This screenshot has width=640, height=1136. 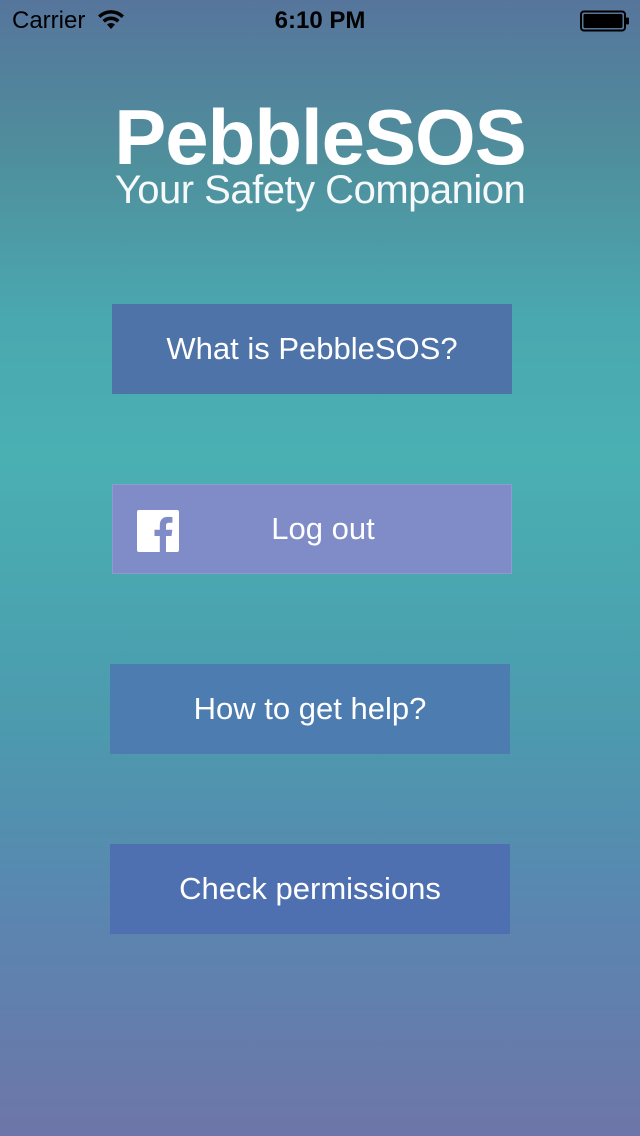 I want to click on status-bar: Carrier 6:10 PM, so click(x=320, y=20).